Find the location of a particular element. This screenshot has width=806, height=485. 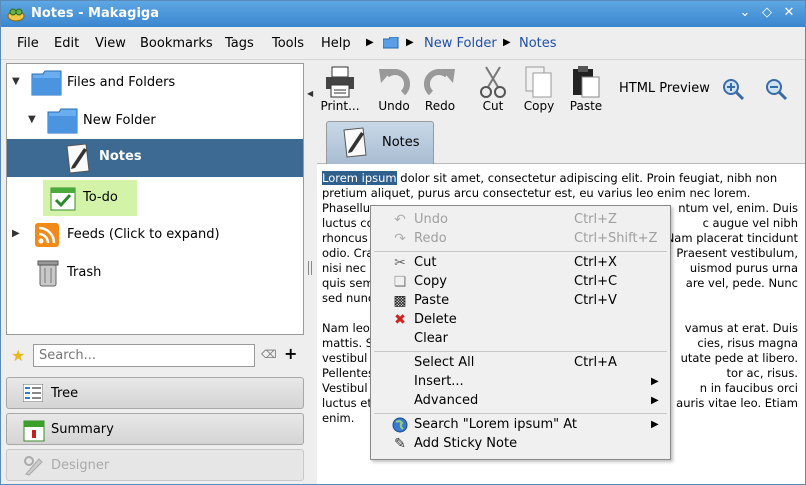

cut-button: Cut is located at coordinates (493, 90).